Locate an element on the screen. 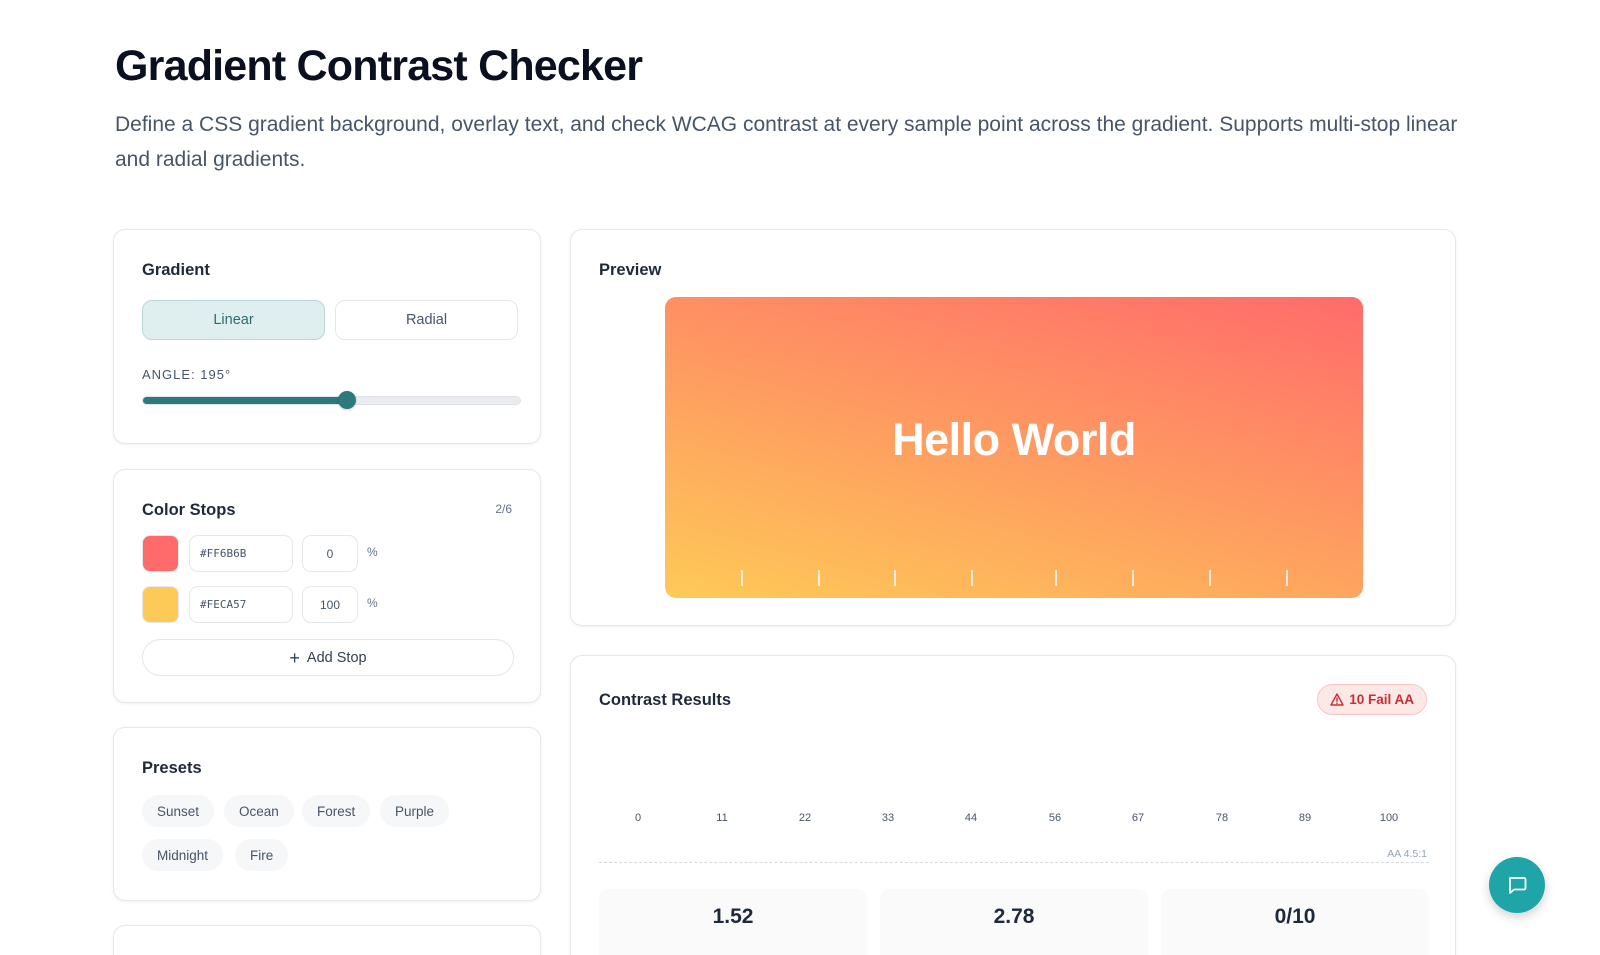  contrast-results-title: Contrast Results is located at coordinates (665, 700).